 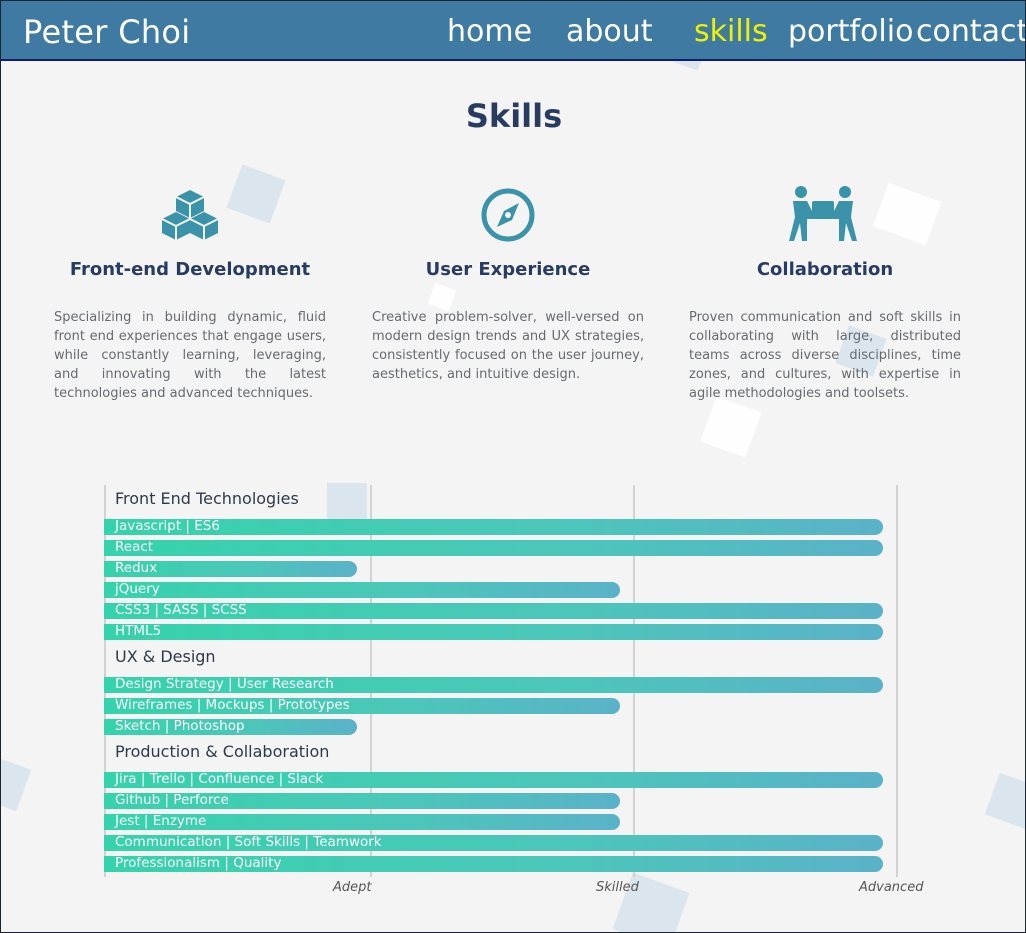 I want to click on chart-bar-label: React, so click(x=134, y=547).